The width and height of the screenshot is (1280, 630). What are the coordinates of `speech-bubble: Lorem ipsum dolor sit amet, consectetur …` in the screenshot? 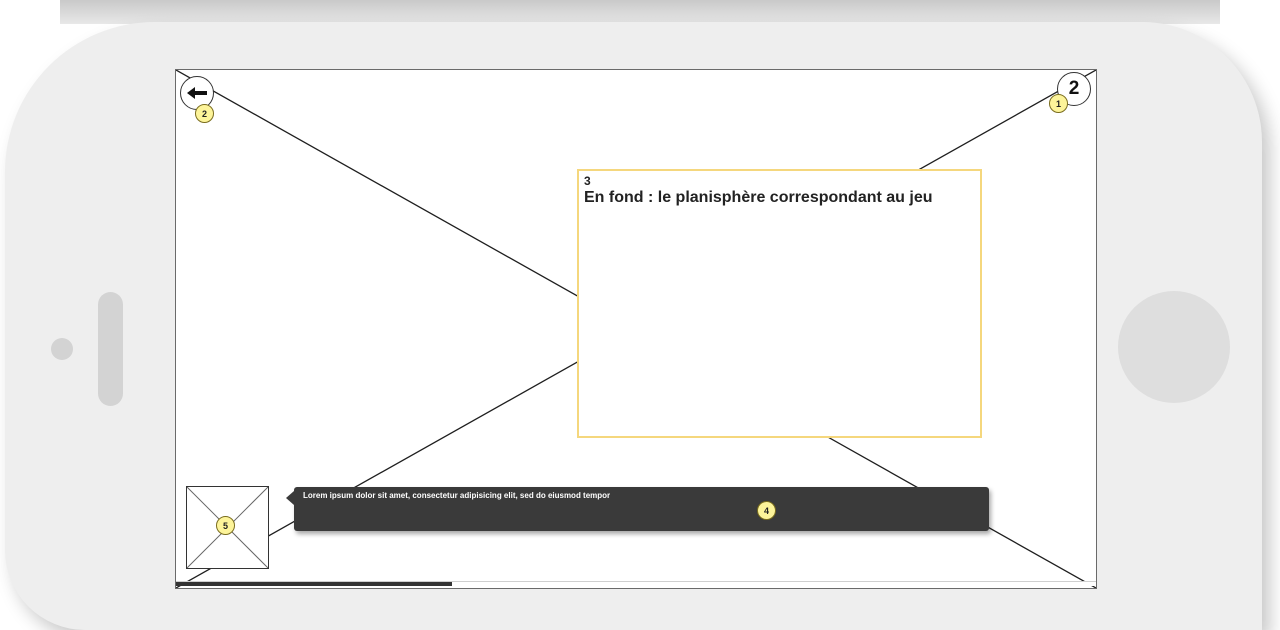 It's located at (637, 509).